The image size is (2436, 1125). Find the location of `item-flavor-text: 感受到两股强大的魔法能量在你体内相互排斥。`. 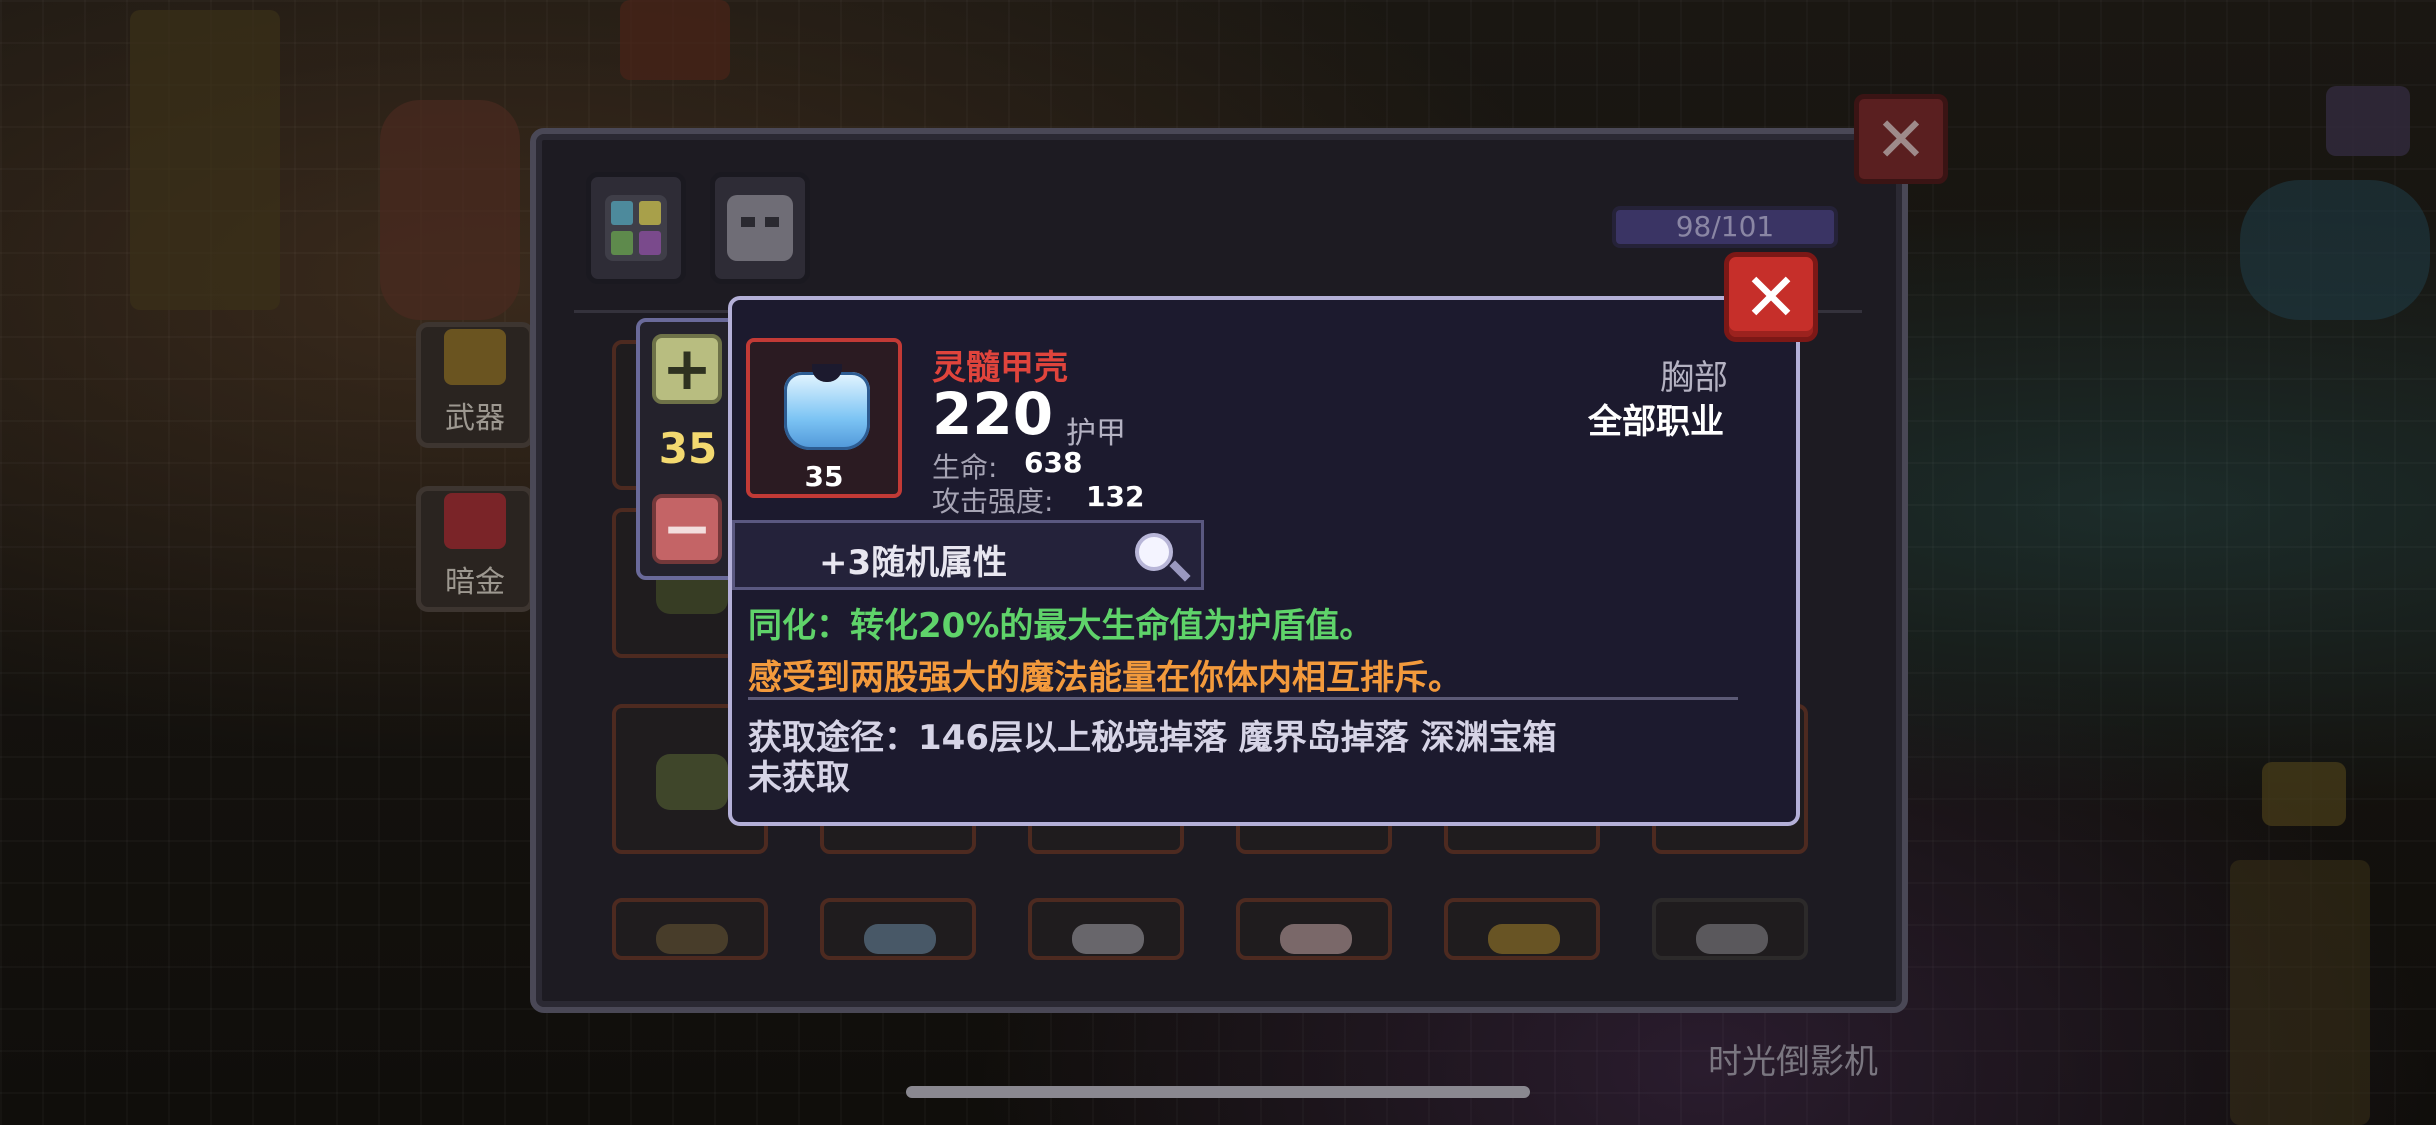

item-flavor-text: 感受到两股强大的魔法能量在你体内相互排斥。 is located at coordinates (1105, 678).